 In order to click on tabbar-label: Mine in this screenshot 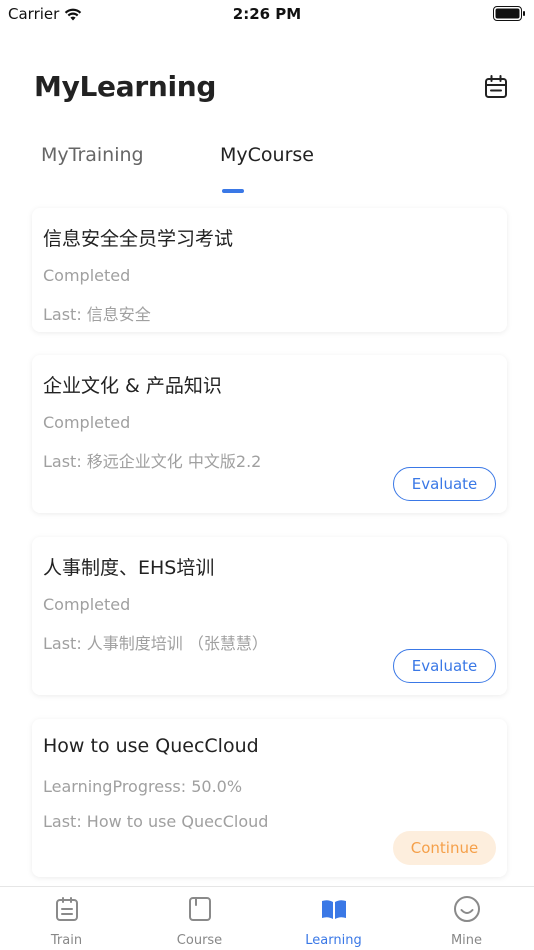, I will do `click(466, 940)`.